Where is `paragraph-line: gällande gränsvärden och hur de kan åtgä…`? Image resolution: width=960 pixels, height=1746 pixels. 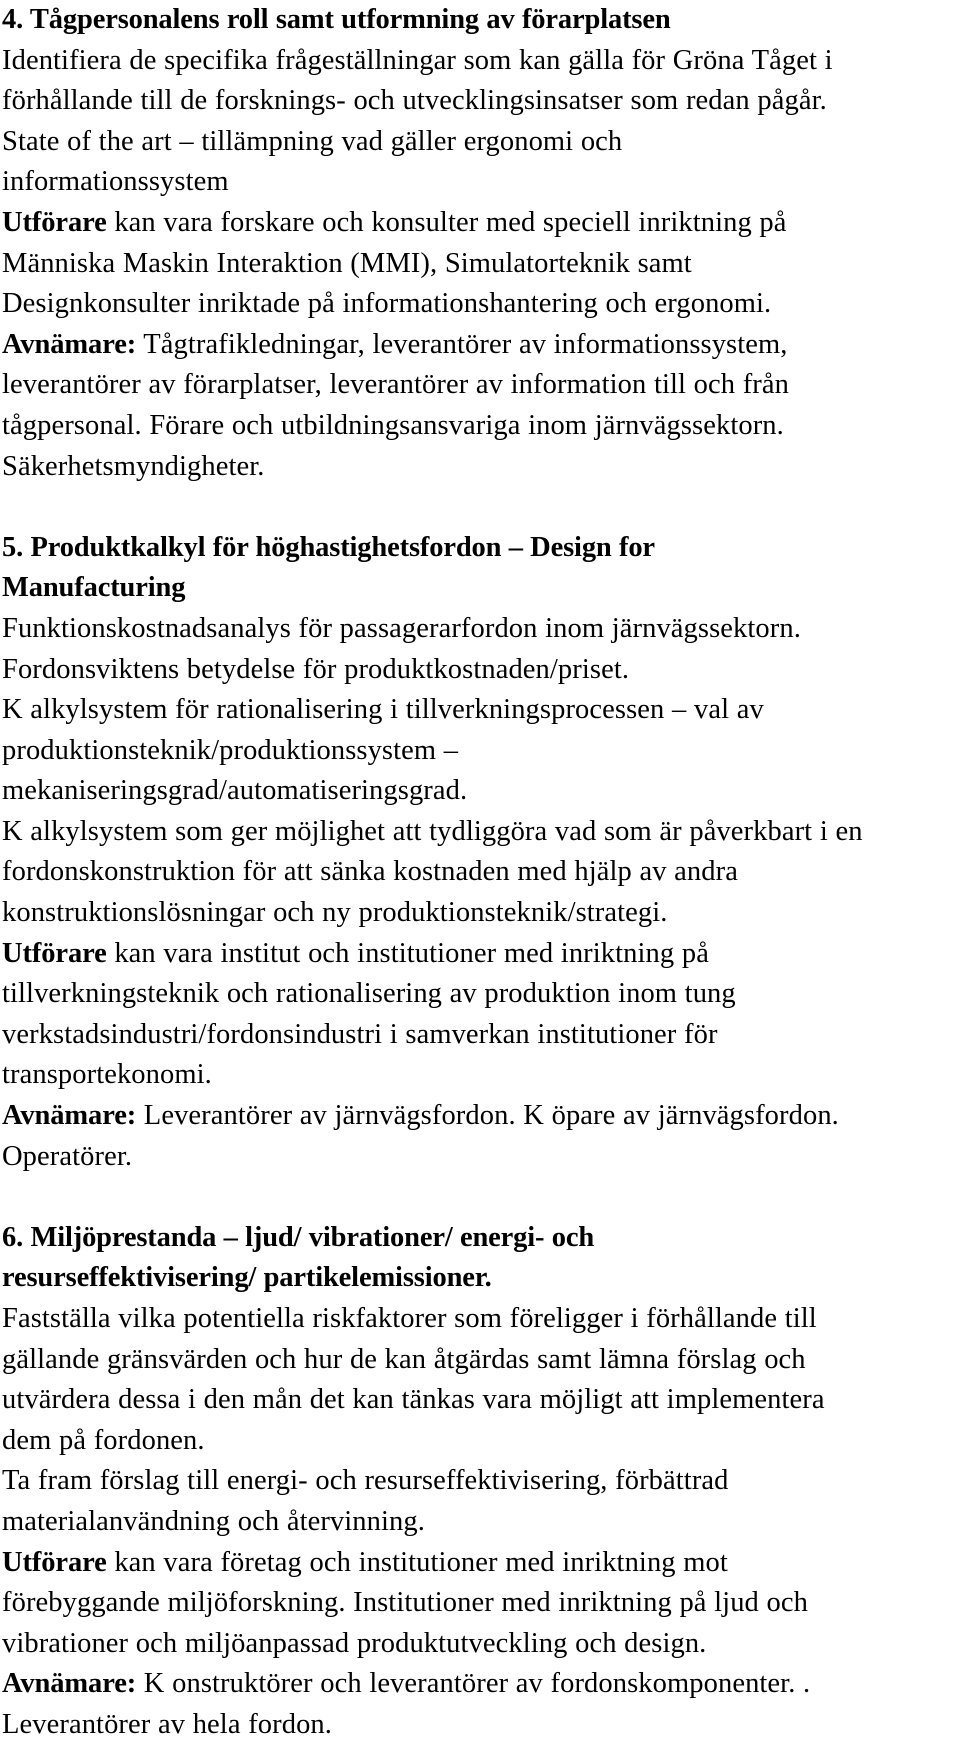
paragraph-line: gällande gränsvärden och hur de kan åtgä… is located at coordinates (404, 1359).